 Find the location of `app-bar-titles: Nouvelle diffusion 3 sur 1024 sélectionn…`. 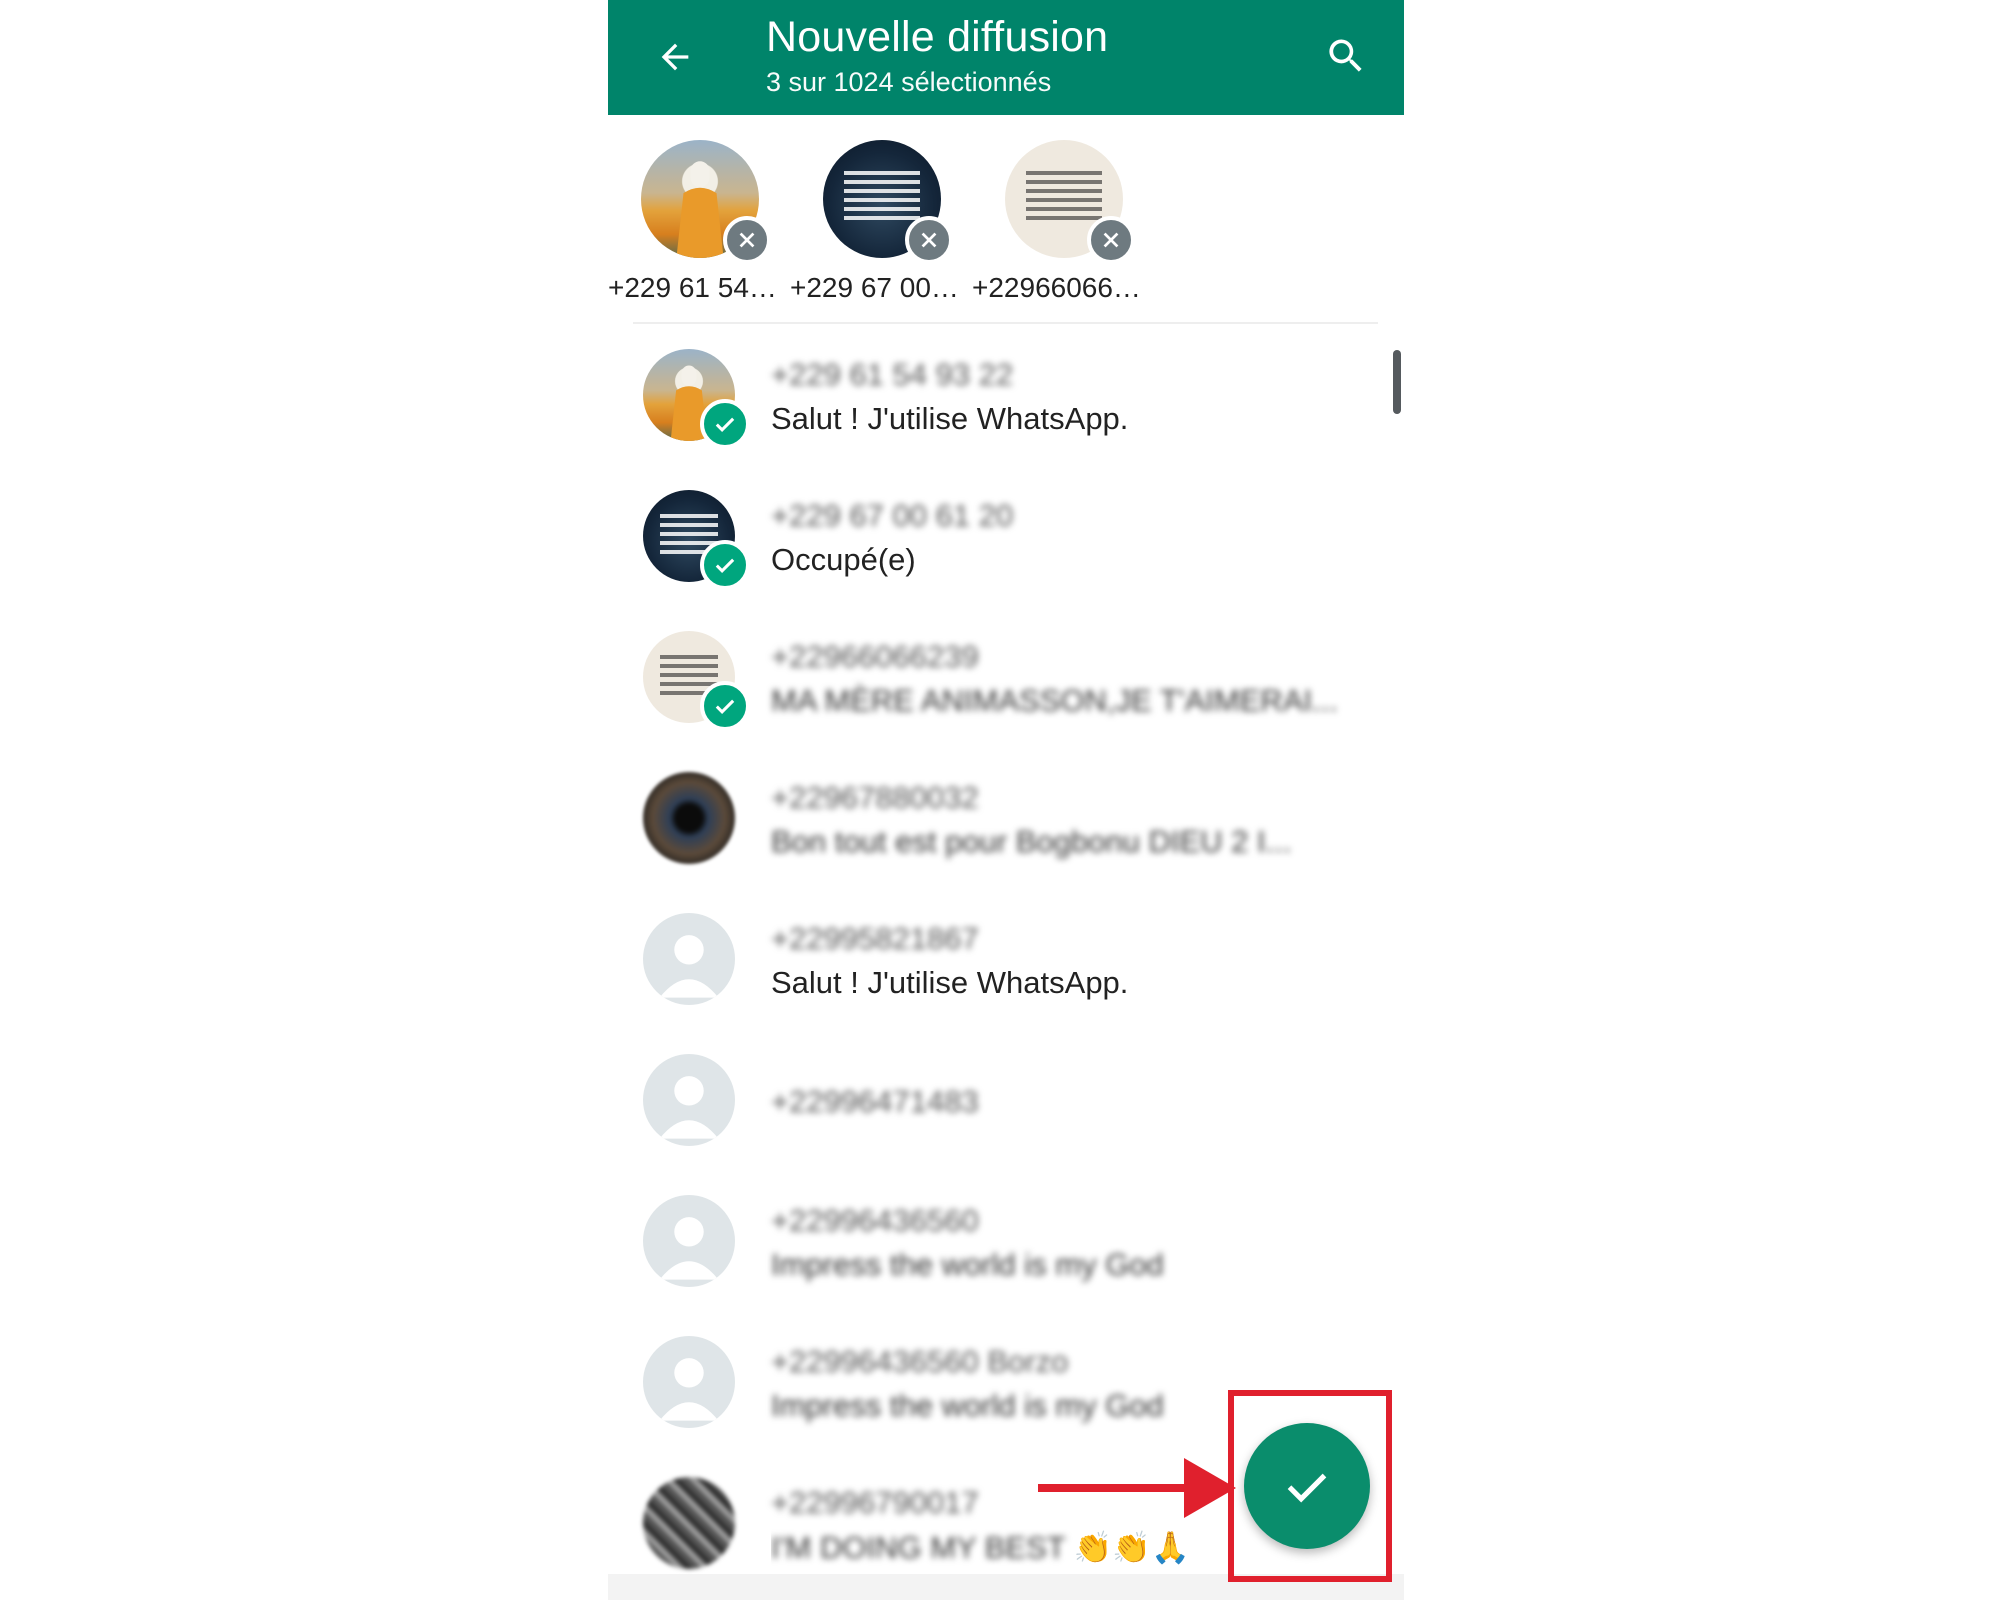

app-bar-titles: Nouvelle diffusion 3 sur 1024 sélectionn… is located at coordinates (937, 55).